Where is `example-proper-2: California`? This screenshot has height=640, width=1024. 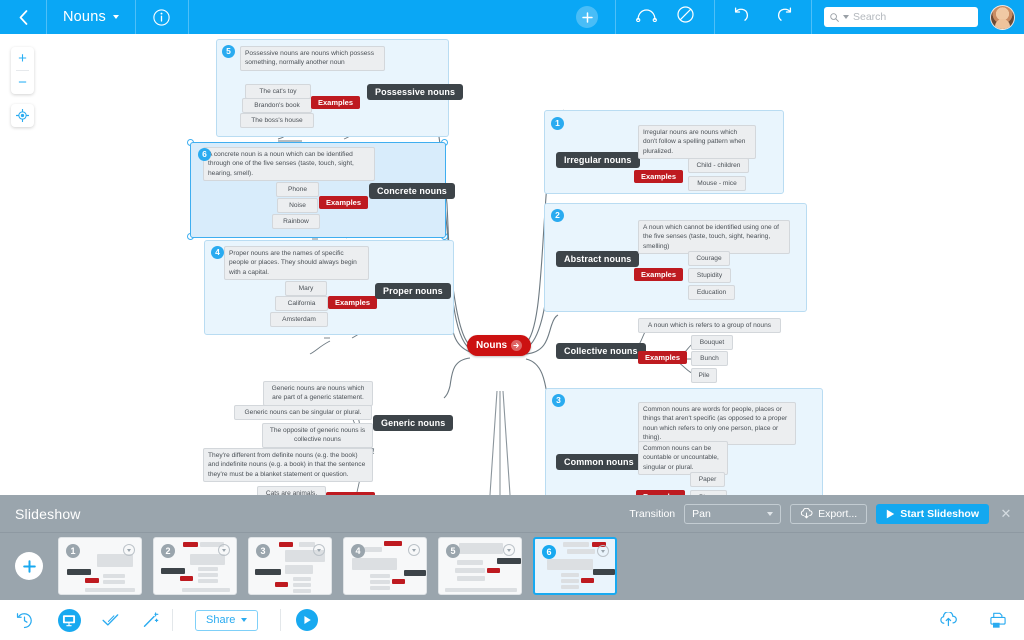
example-proper-2: California is located at coordinates (301, 304).